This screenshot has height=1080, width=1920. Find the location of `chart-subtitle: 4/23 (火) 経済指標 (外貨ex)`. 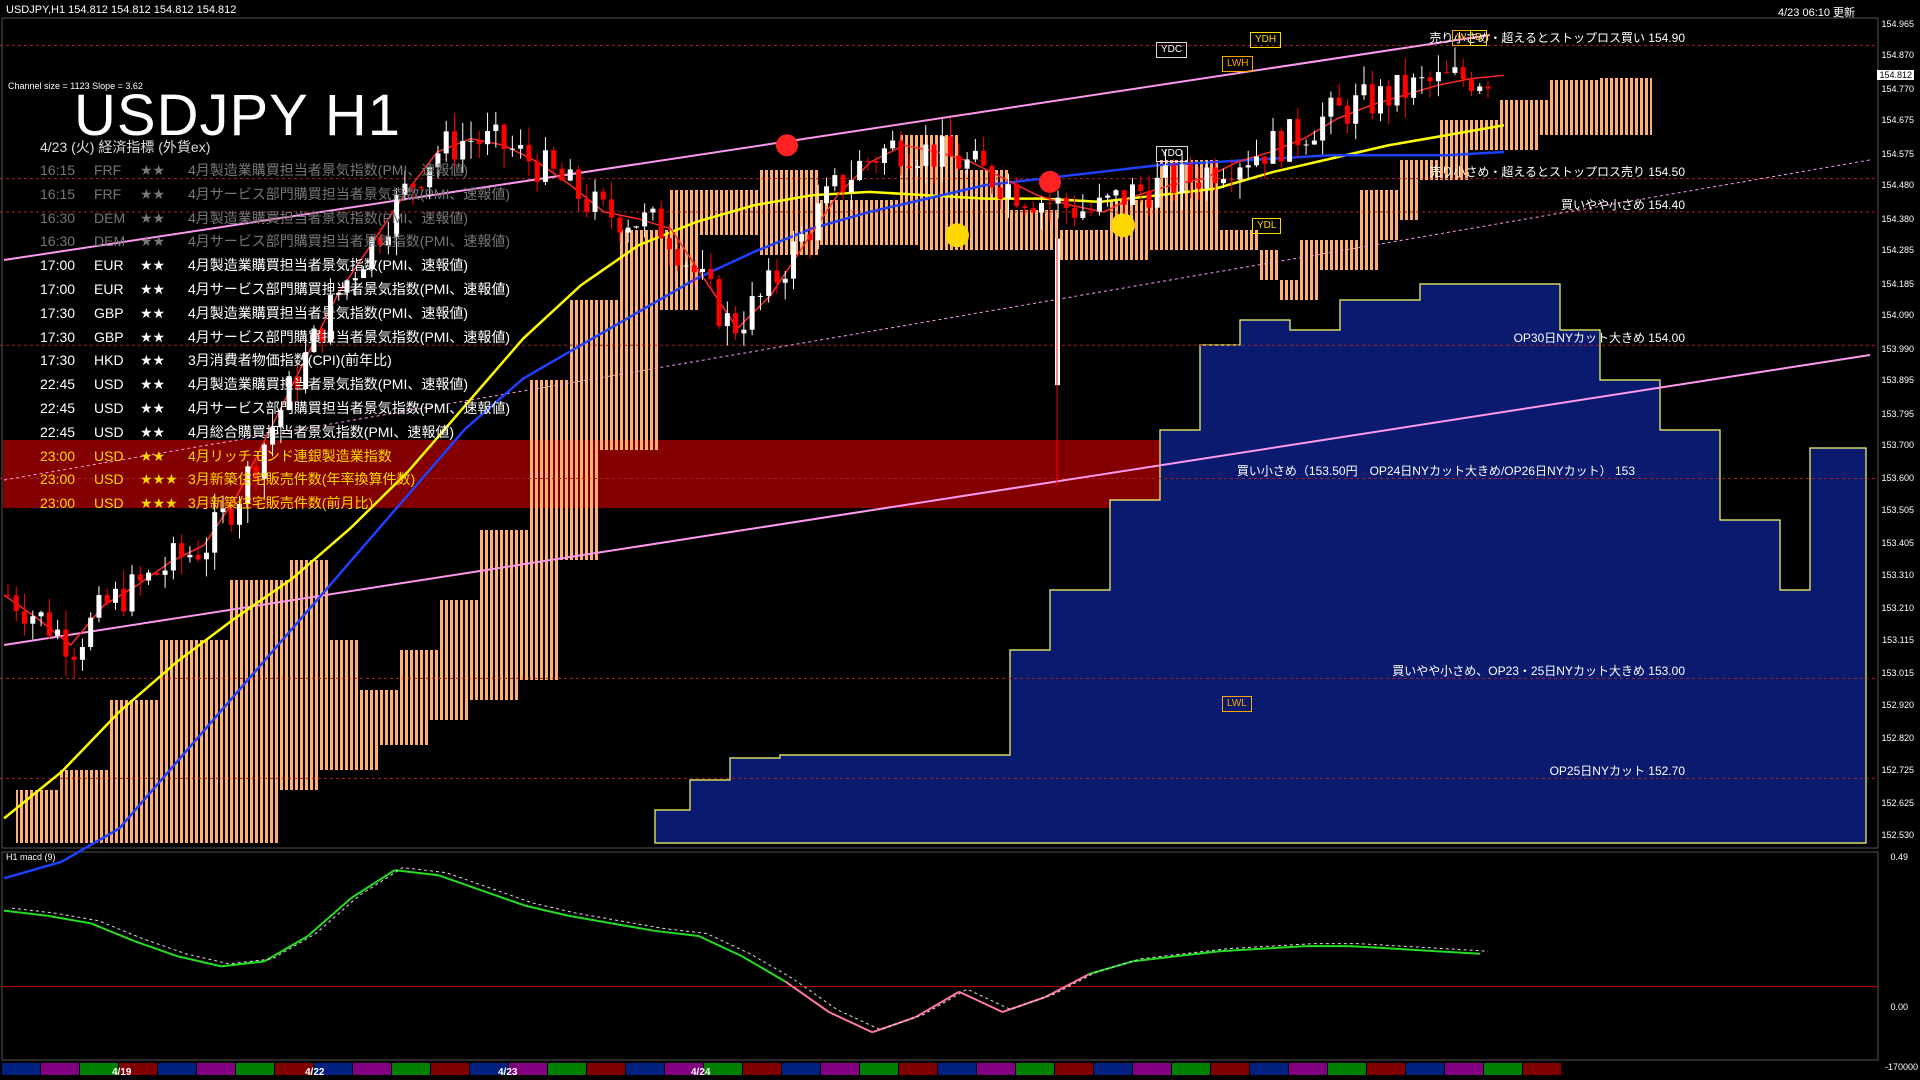

chart-subtitle: 4/23 (火) 経済指標 (外貨ex) is located at coordinates (125, 147).